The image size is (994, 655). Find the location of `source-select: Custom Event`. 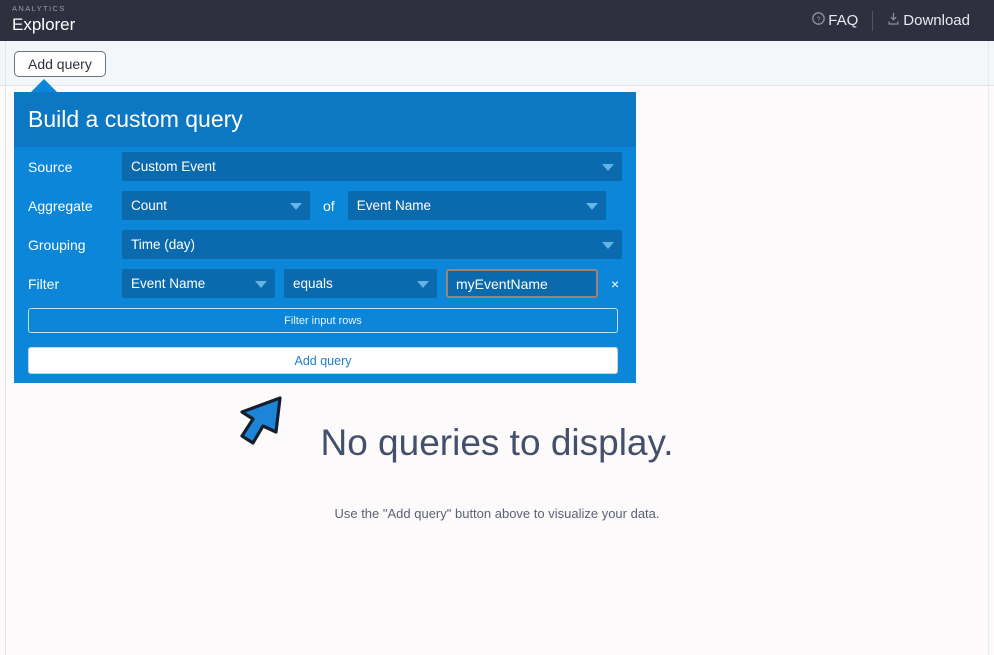

source-select: Custom Event is located at coordinates (372, 166).